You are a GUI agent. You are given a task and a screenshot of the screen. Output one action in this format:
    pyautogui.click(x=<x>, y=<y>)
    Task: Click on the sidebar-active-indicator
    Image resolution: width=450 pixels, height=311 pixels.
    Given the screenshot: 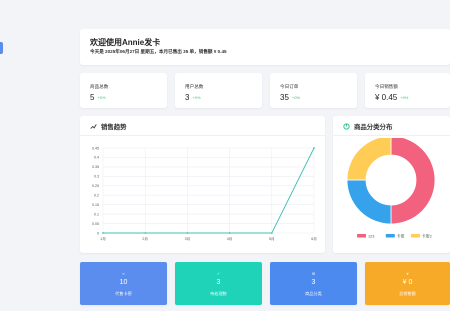 What is the action you would take?
    pyautogui.click(x=1, y=48)
    